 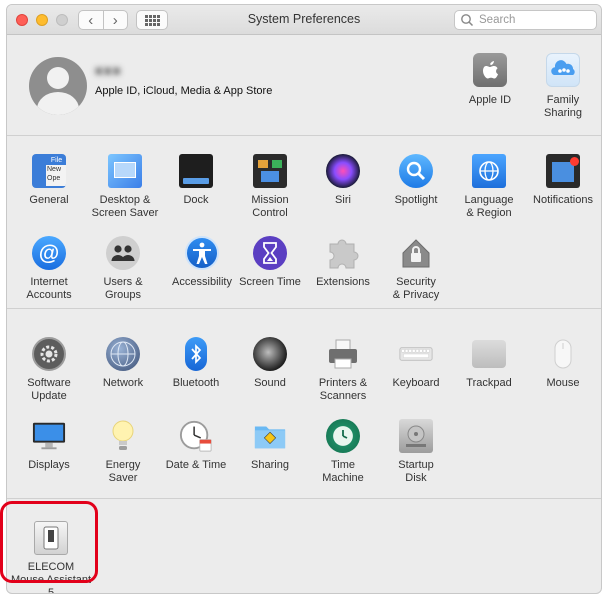 I want to click on pref-date-time: Date & Time, so click(x=196, y=445).